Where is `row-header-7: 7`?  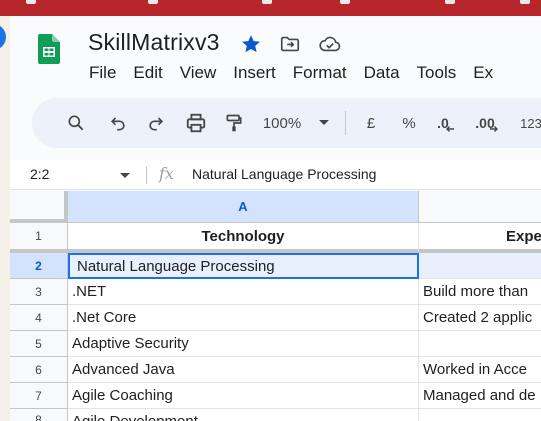
row-header-7: 7 is located at coordinates (39, 396).